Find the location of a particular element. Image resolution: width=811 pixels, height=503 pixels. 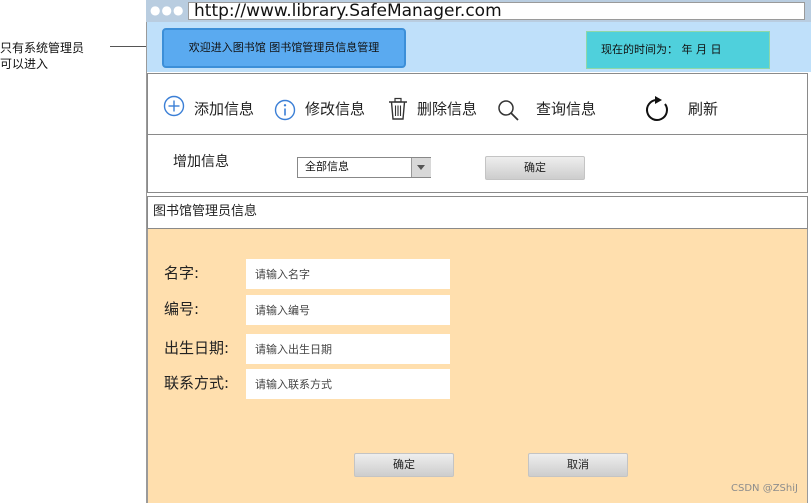

contact-input is located at coordinates (348, 384).